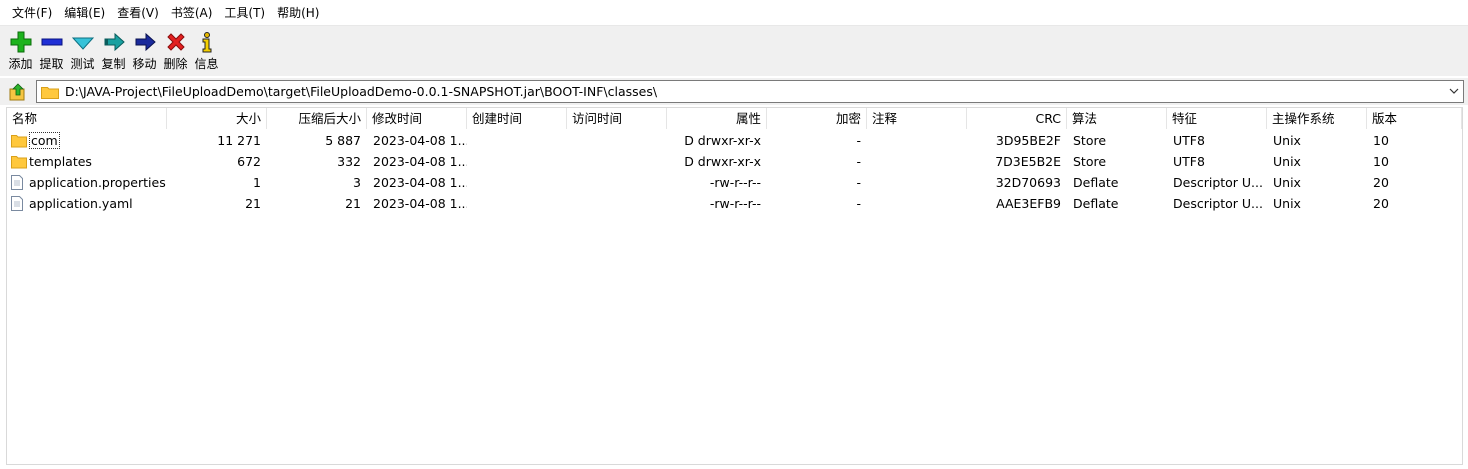 The image size is (1468, 469). Describe the element at coordinates (517, 118) in the screenshot. I see `column-header-created: 创建时间` at that location.